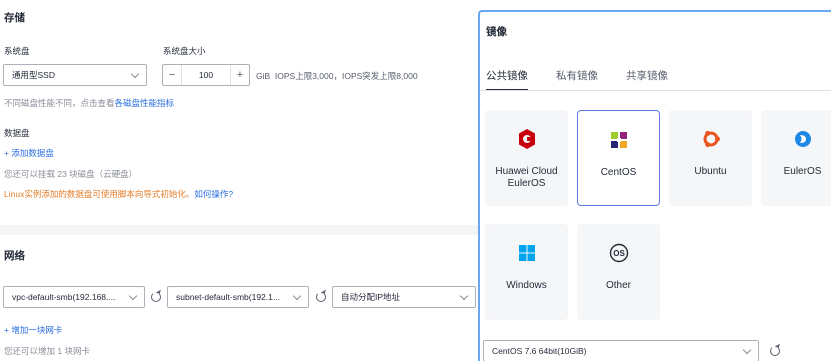 The image size is (831, 361). What do you see at coordinates (577, 79) in the screenshot?
I see `tab-private-images: 私有镜像` at bounding box center [577, 79].